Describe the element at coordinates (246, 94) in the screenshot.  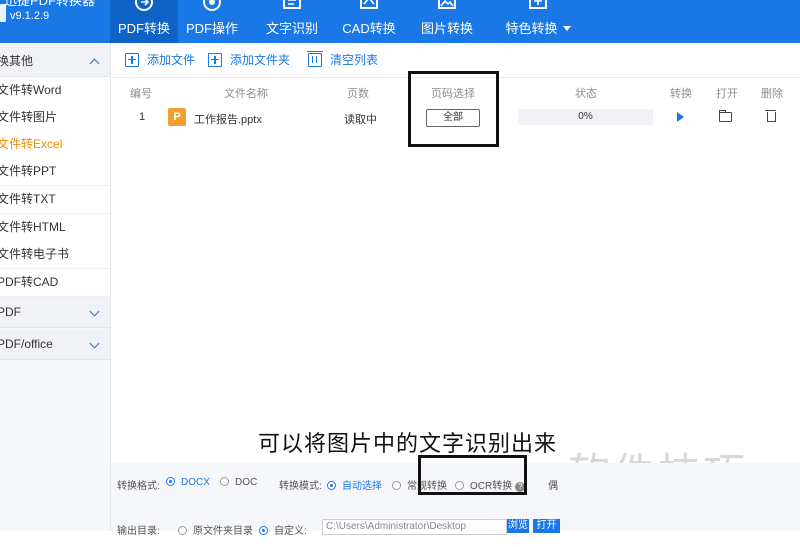
I see `header-name: 文件名称` at that location.